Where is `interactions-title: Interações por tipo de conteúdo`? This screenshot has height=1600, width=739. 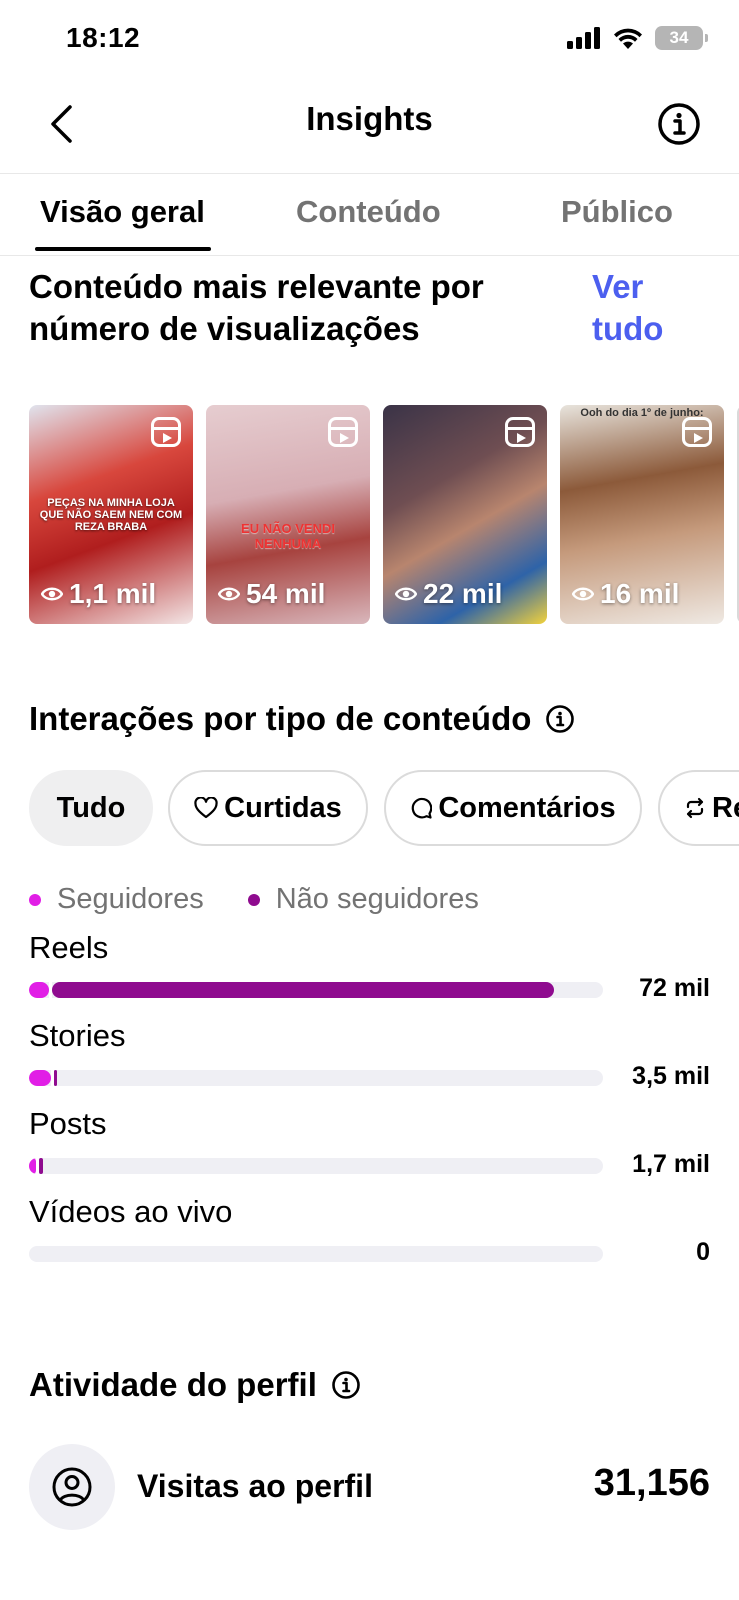 interactions-title: Interações por tipo de conteúdo is located at coordinates (280, 718).